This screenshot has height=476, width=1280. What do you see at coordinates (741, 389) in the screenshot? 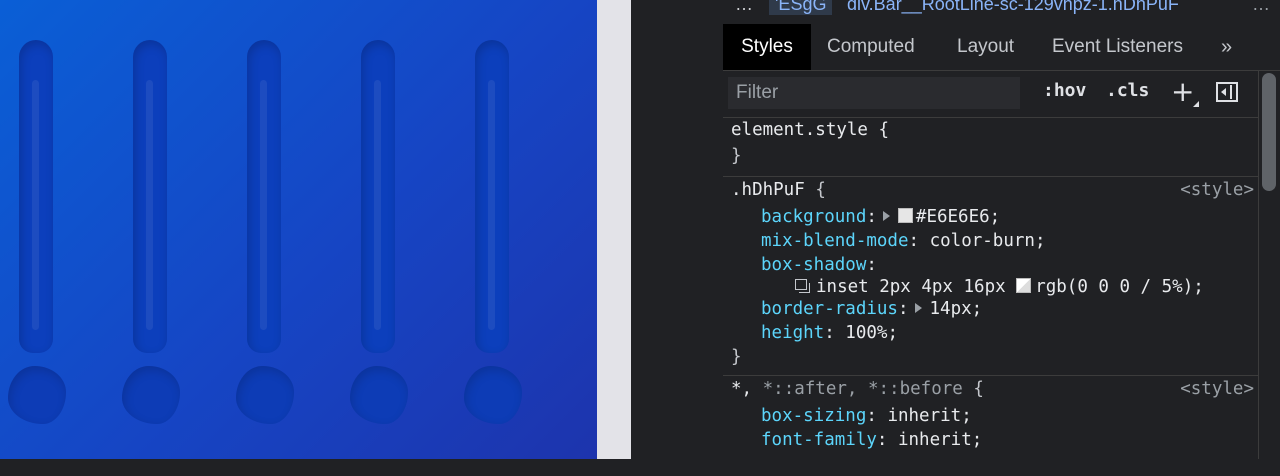
I see `rule-selector: *,` at bounding box center [741, 389].